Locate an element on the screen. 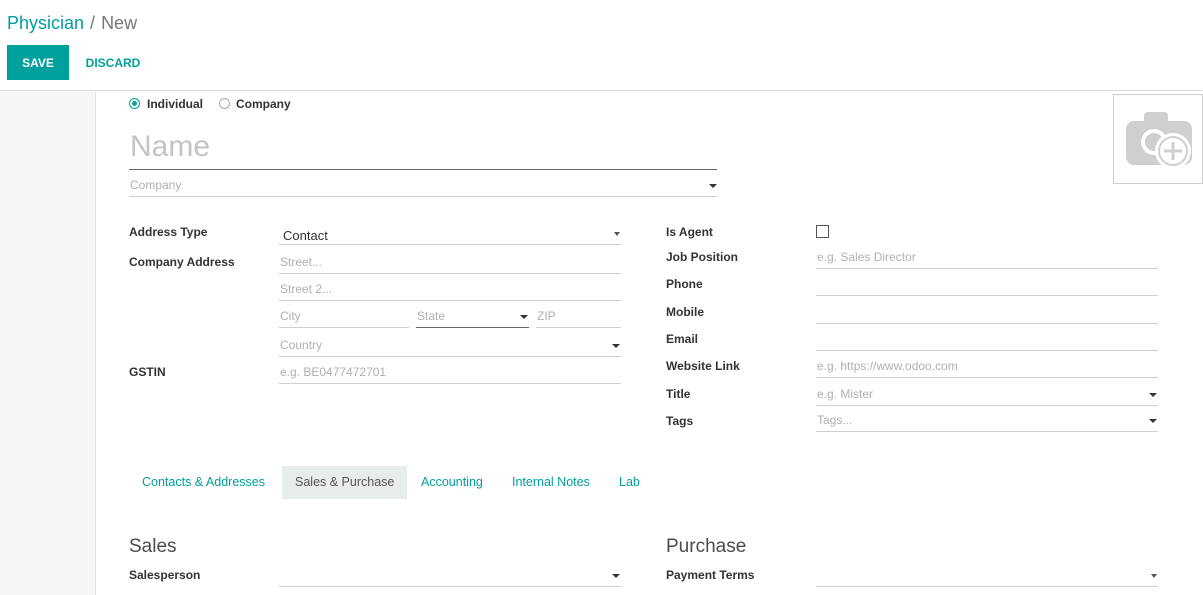 The image size is (1203, 595). individual-radio is located at coordinates (134, 103).